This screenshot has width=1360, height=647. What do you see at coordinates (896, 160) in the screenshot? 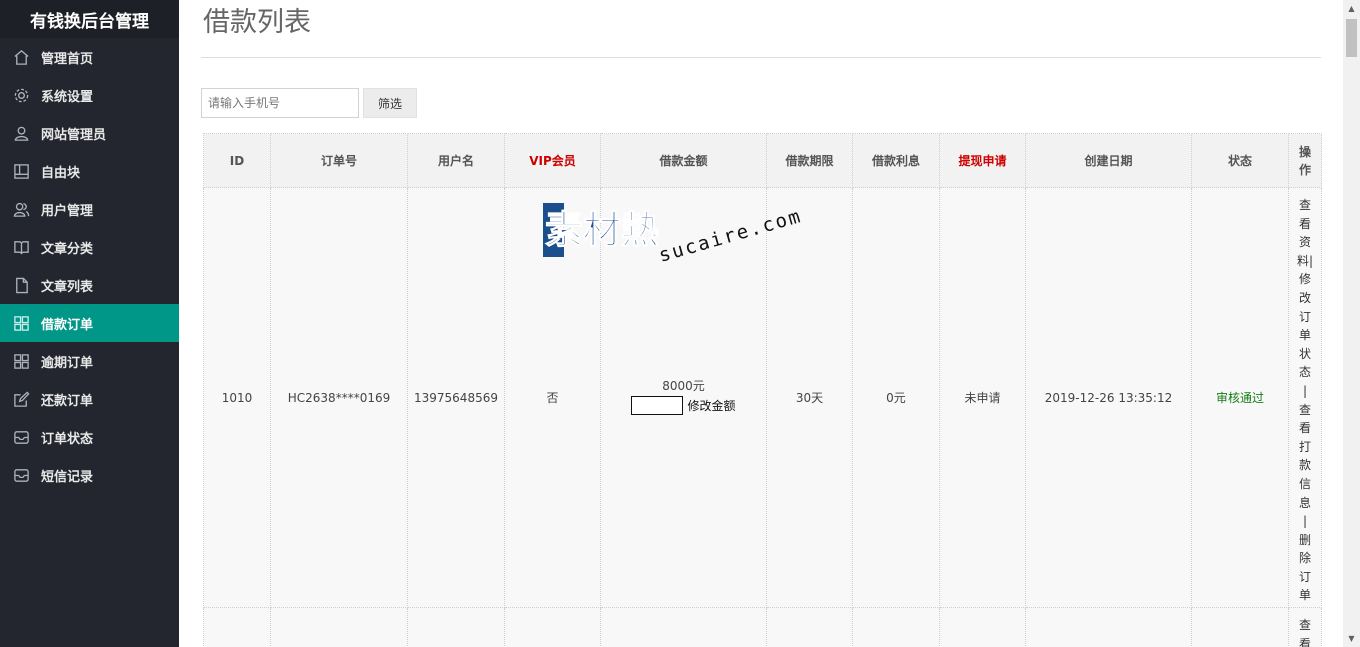
I see `col-header-interest: 借款利息` at bounding box center [896, 160].